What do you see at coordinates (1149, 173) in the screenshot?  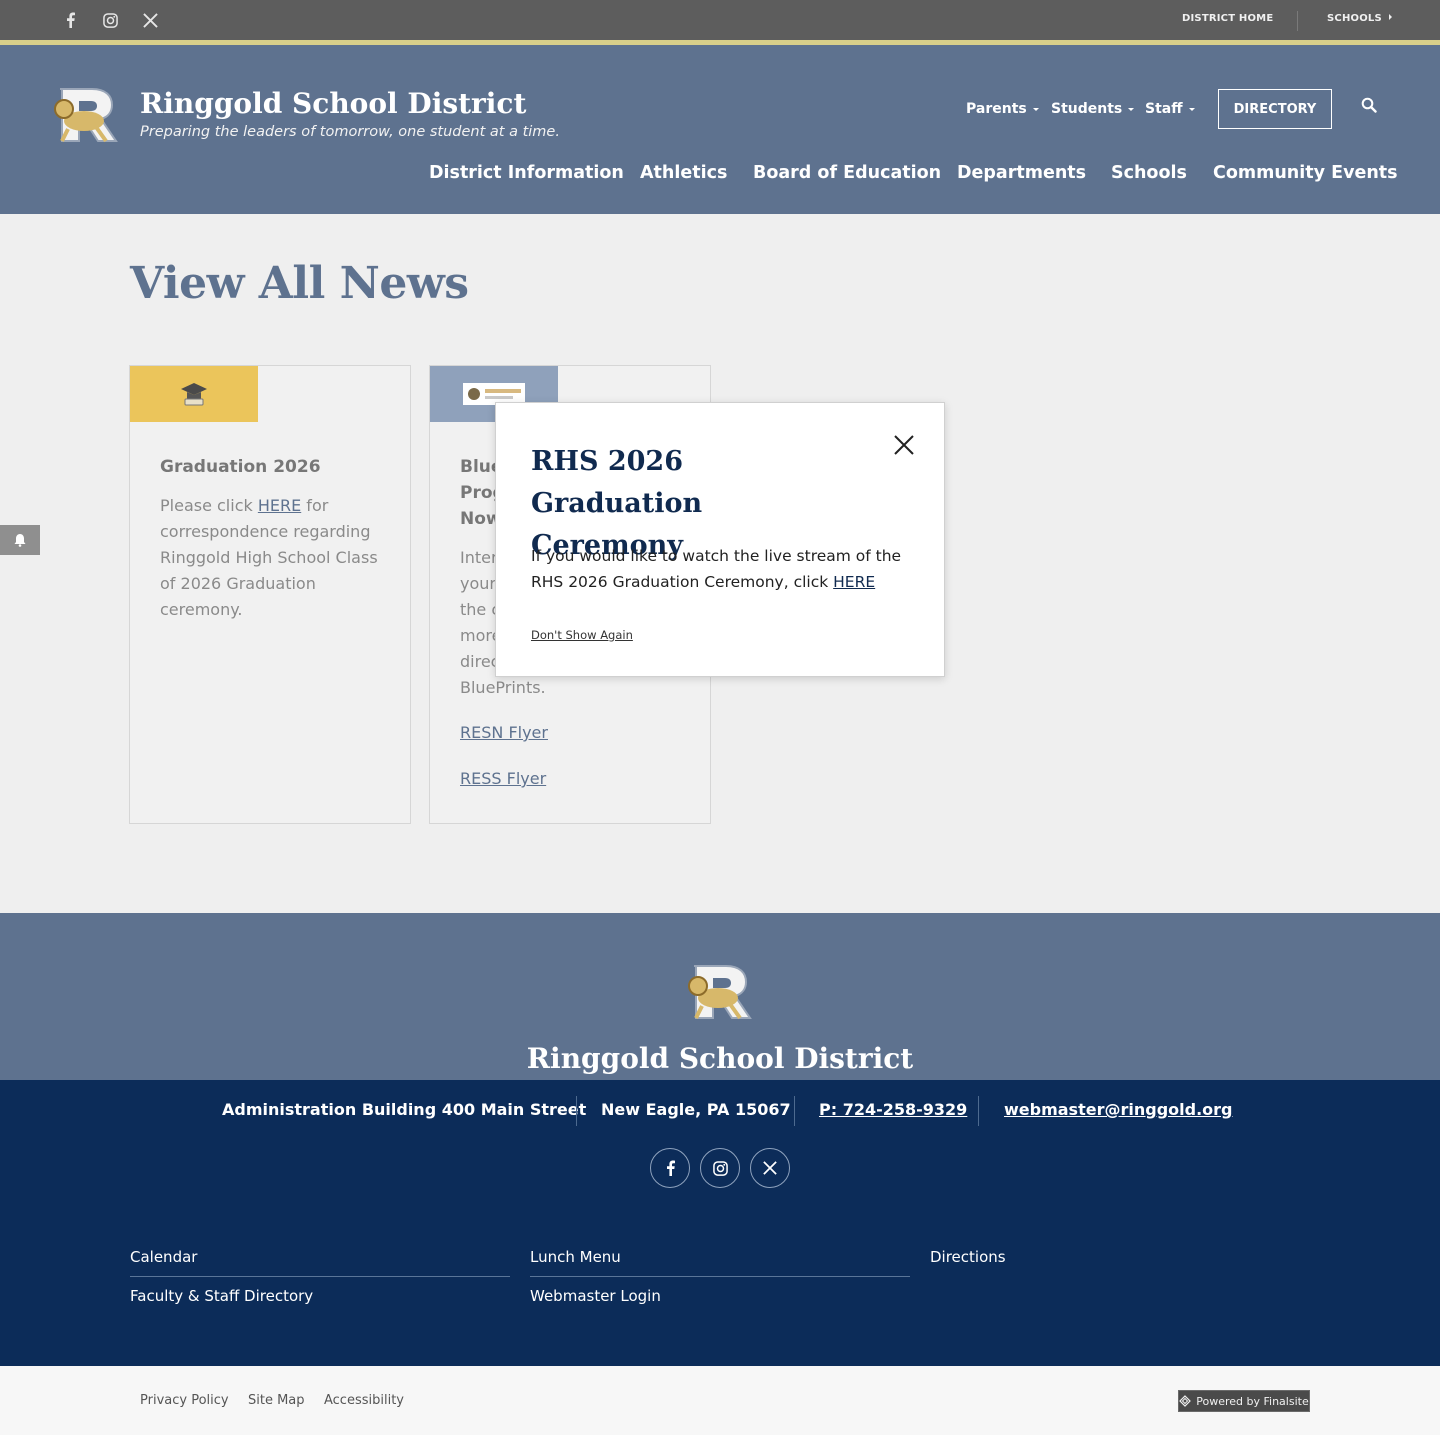 I see `main-nav-schools: Schools` at bounding box center [1149, 173].